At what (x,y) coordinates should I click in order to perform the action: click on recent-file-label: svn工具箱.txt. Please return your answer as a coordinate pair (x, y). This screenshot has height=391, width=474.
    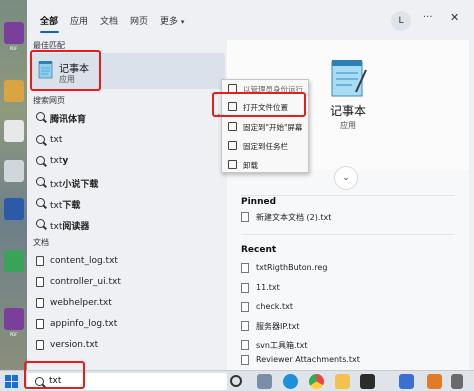
    Looking at the image, I should click on (282, 345).